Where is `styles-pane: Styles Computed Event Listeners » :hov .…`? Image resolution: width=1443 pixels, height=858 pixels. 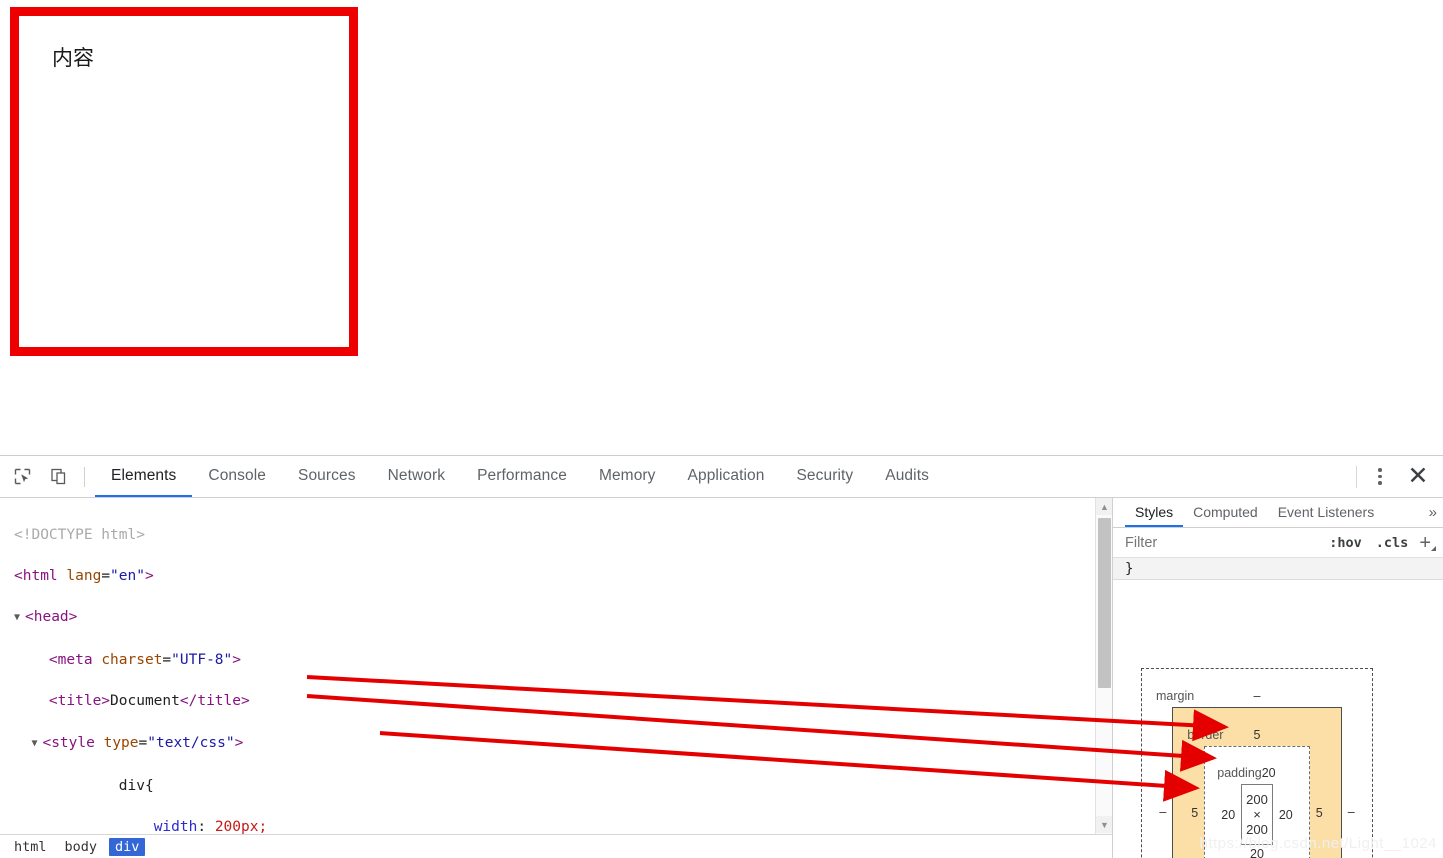
styles-pane: Styles Computed Event Listeners » :hov .… is located at coordinates (1278, 678).